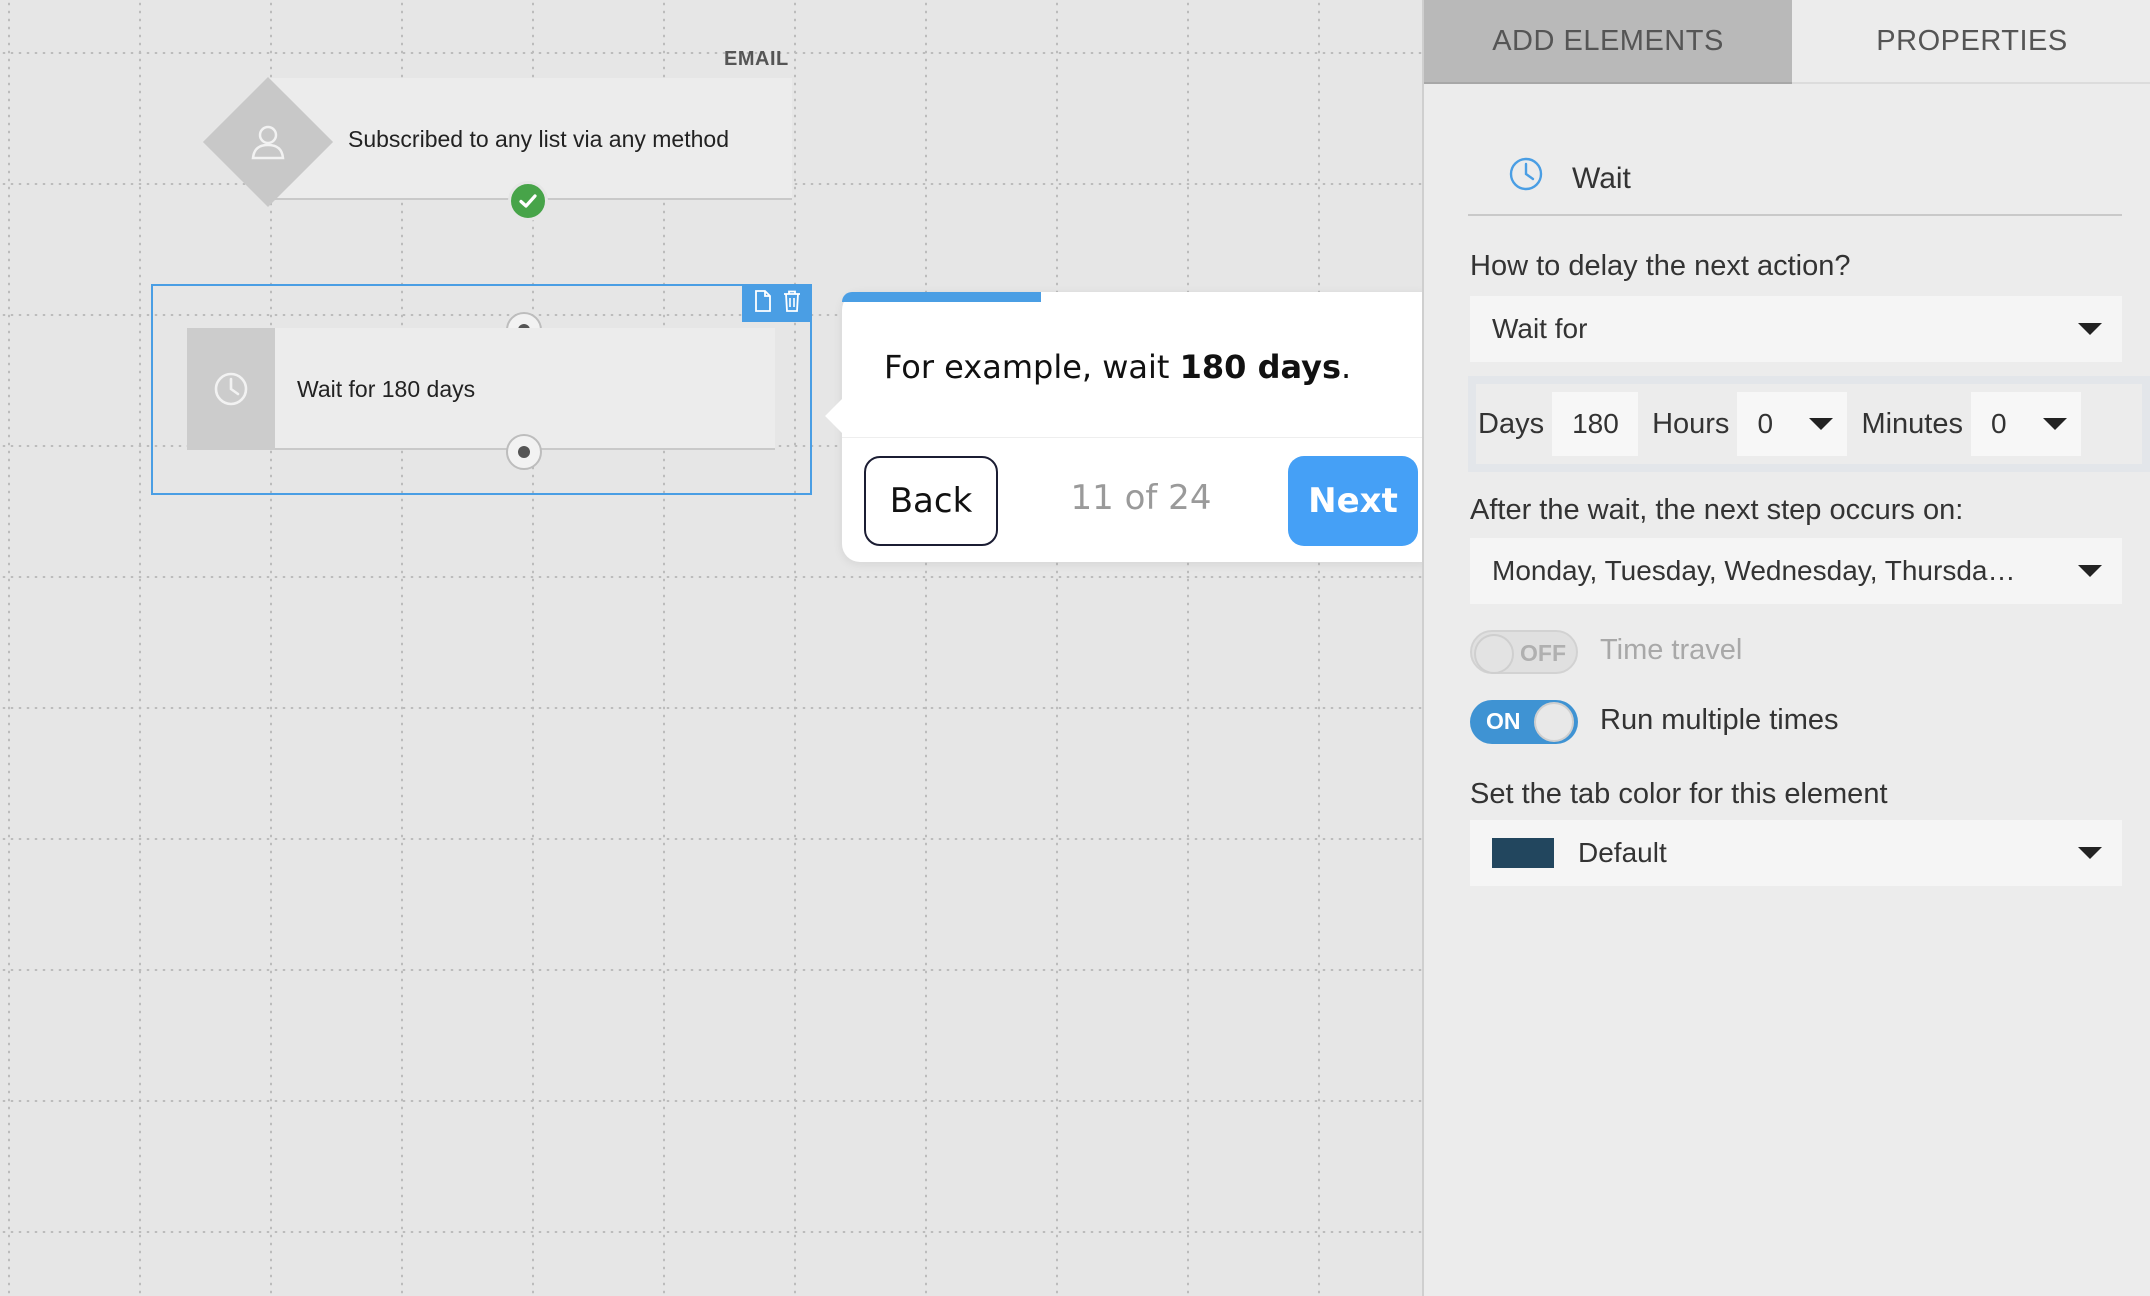 This screenshot has width=2150, height=1296. Describe the element at coordinates (1601, 178) in the screenshot. I see `panel-title: Wait` at that location.